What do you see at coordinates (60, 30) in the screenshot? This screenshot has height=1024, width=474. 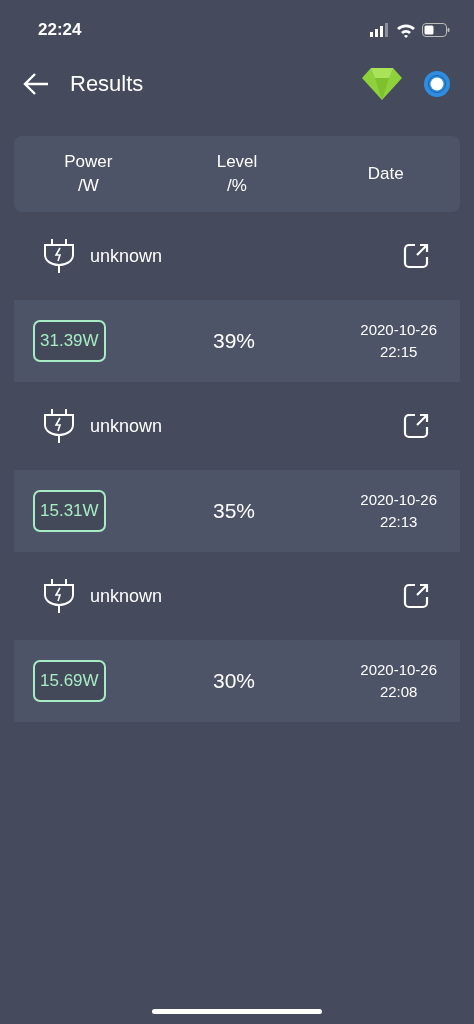 I see `status-time: 22:24` at bounding box center [60, 30].